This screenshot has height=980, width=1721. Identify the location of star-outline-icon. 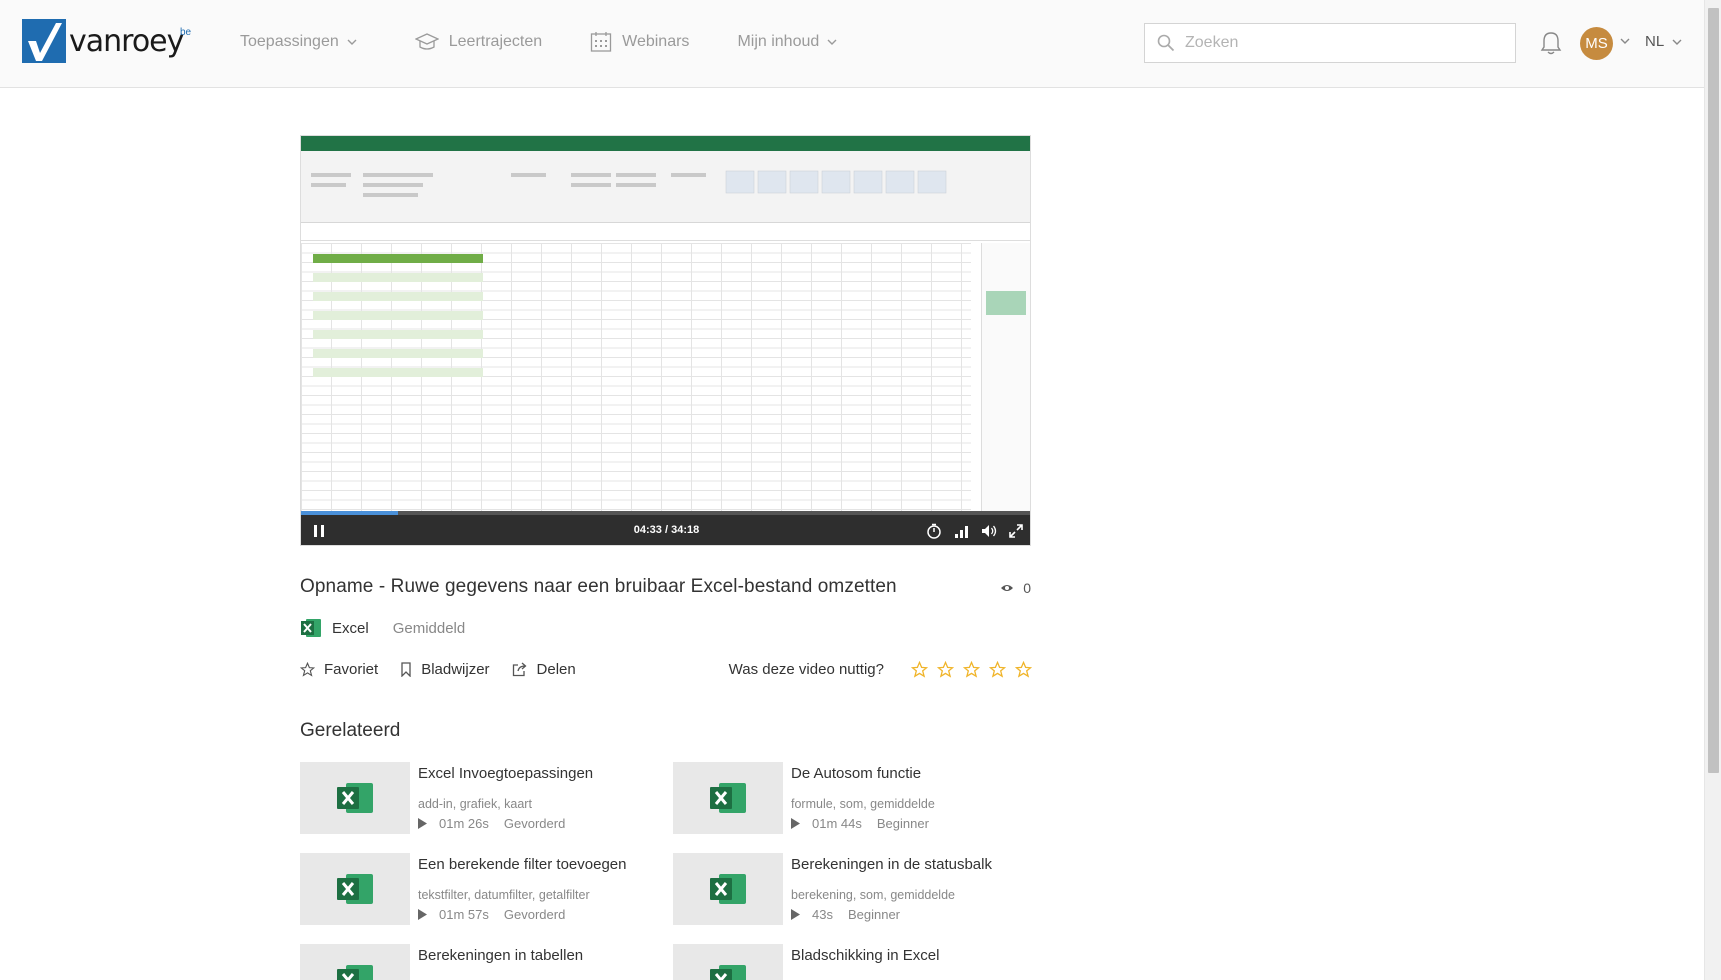
(307, 669).